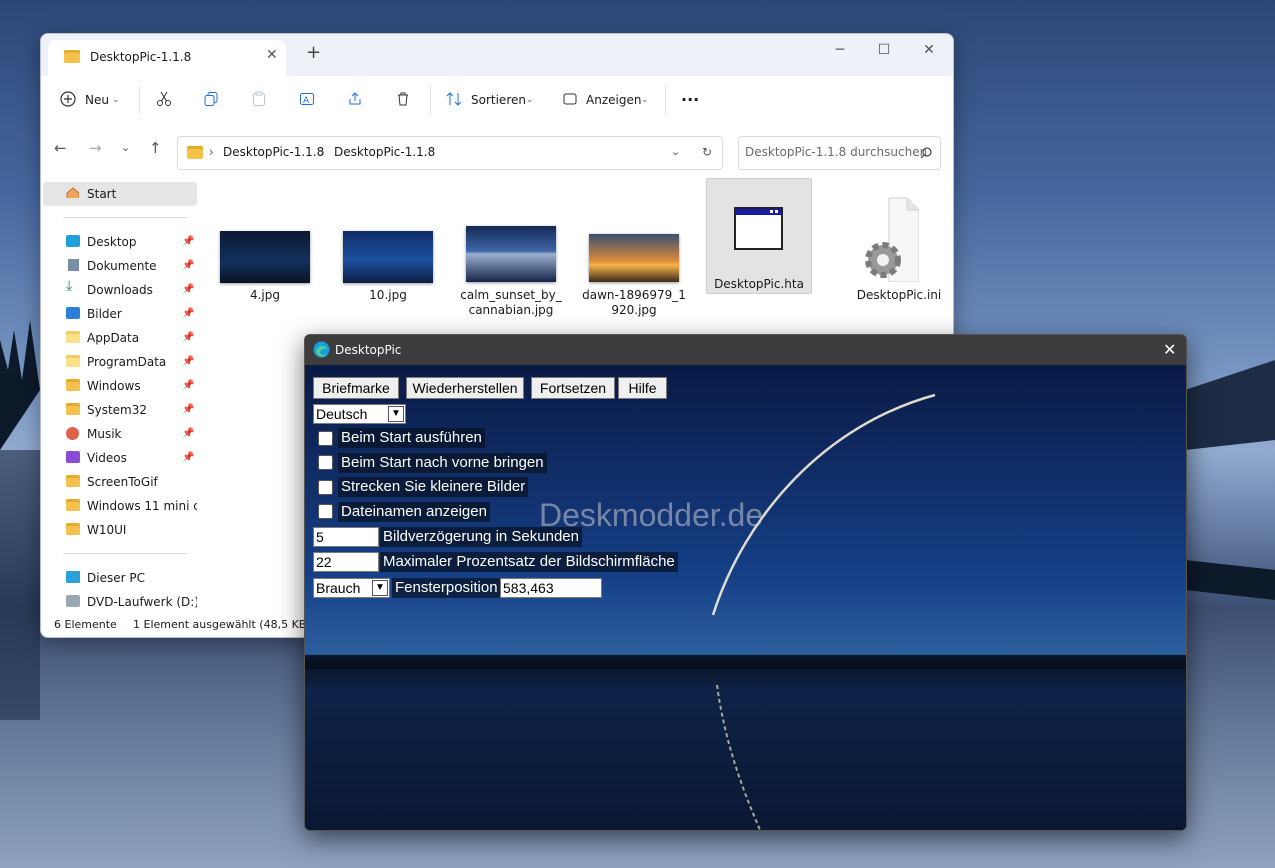  Describe the element at coordinates (119, 482) in the screenshot. I see `sidebar-item-screentogif: ScreenToGif` at that location.